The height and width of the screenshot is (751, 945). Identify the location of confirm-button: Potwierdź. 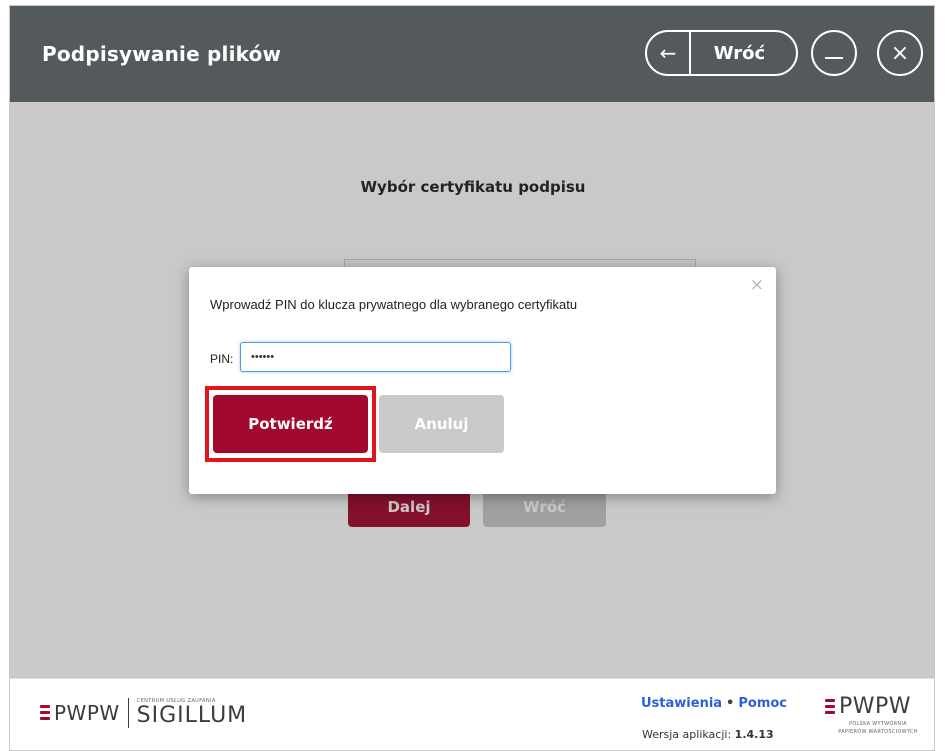
(290, 424).